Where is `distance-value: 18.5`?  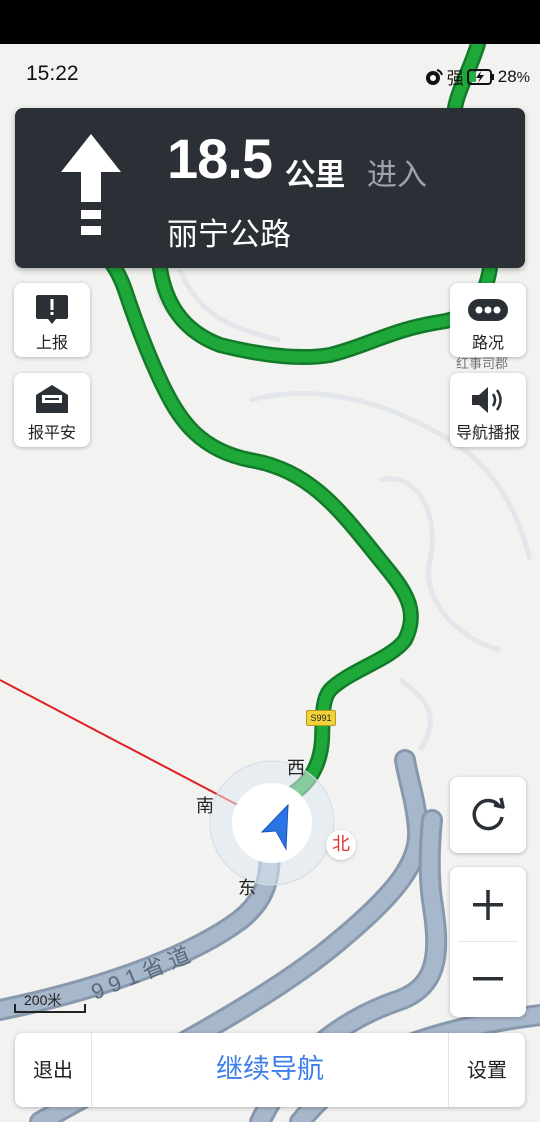
distance-value: 18.5 is located at coordinates (220, 158).